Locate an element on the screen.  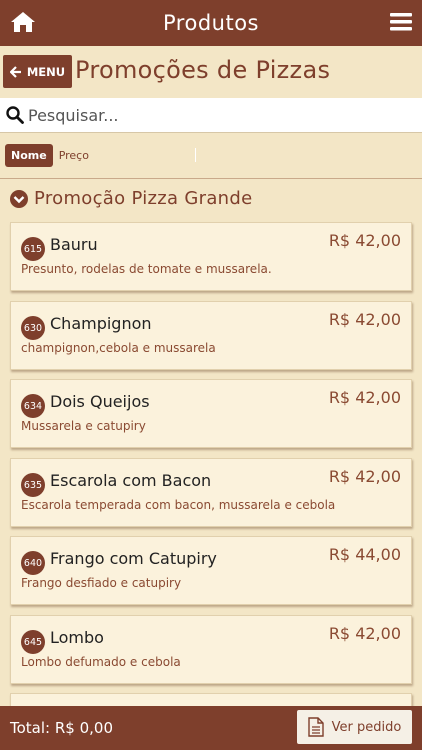
search-input is located at coordinates (218, 115).